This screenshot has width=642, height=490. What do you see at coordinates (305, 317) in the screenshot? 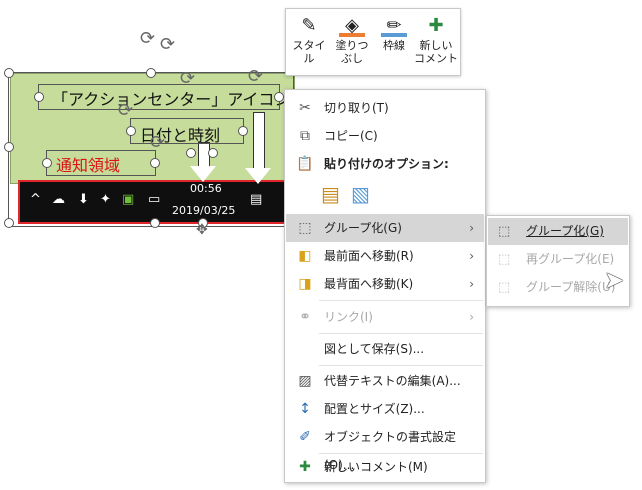
I see `link-icon: ⚭` at bounding box center [305, 317].